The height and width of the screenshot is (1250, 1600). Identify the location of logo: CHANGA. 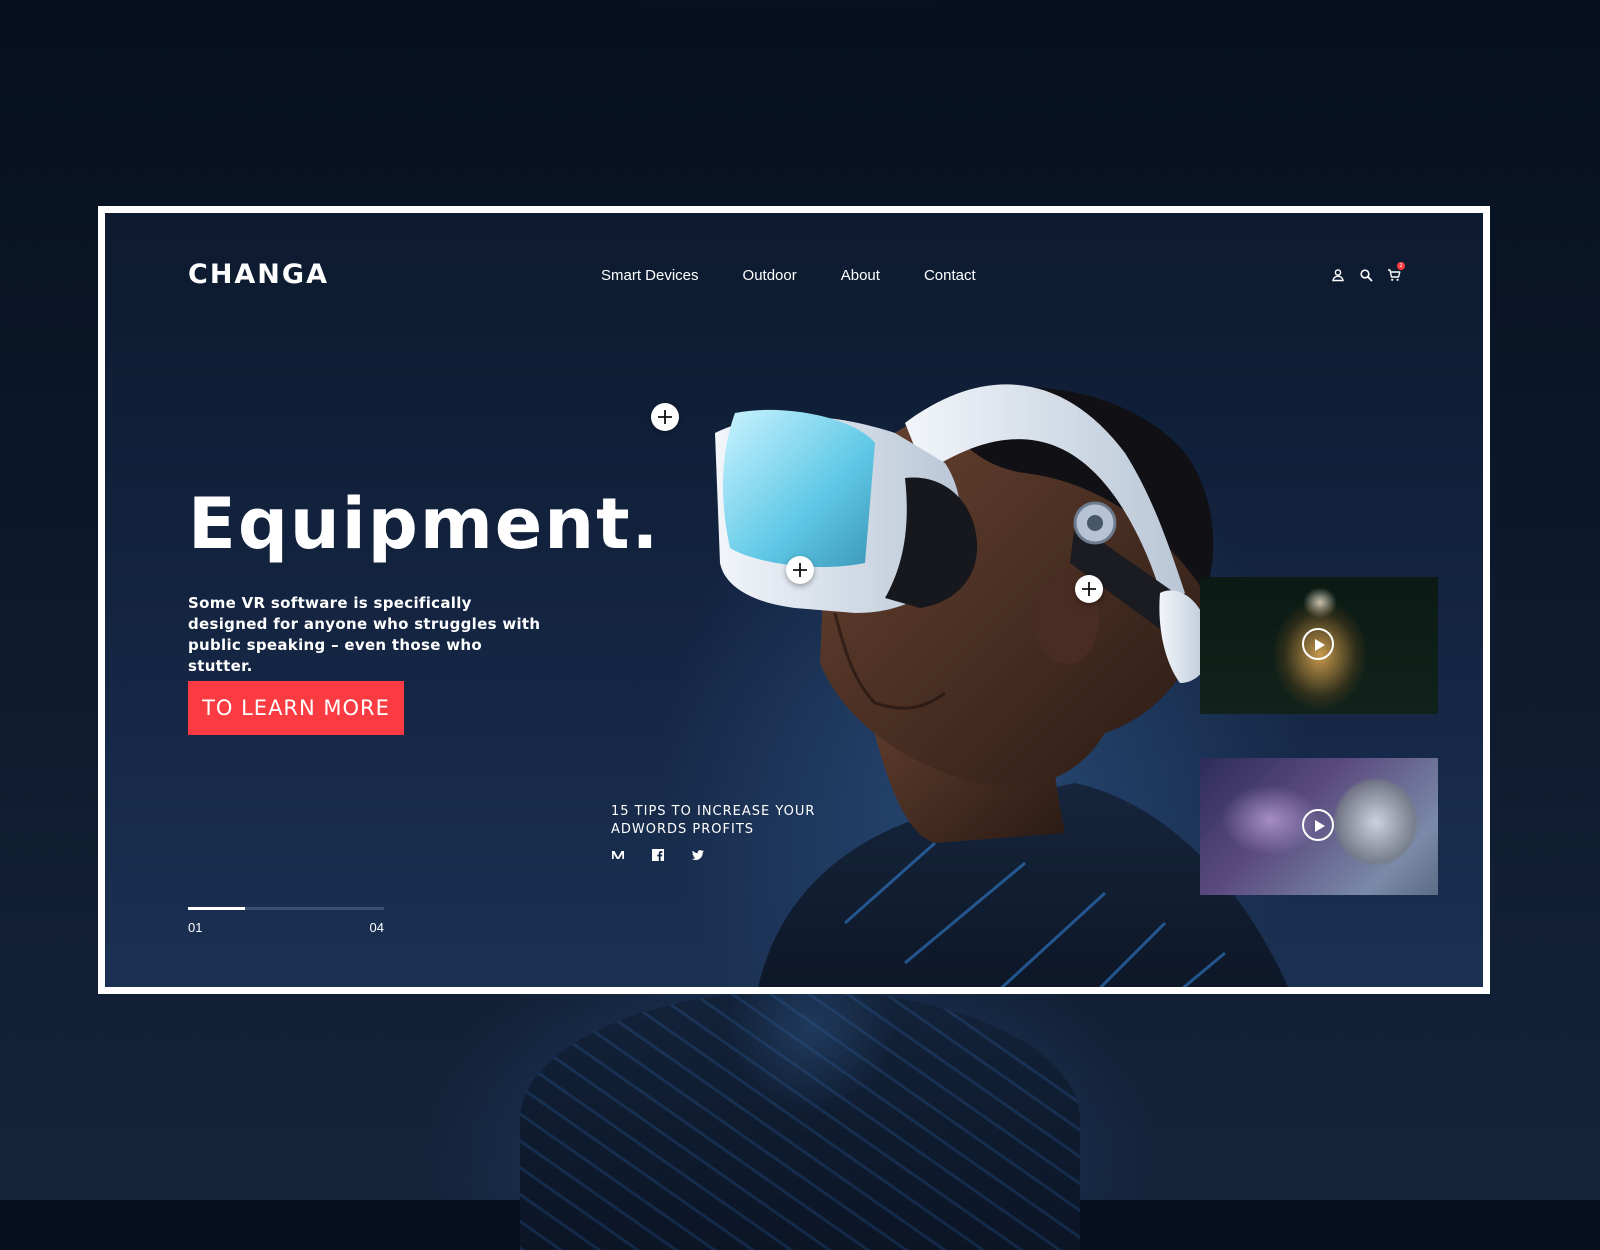
(258, 274).